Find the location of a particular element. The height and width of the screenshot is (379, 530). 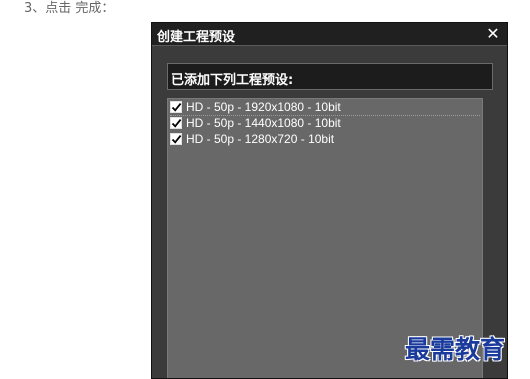

instruction-text: 3、点击 完成： is located at coordinates (69, 8).